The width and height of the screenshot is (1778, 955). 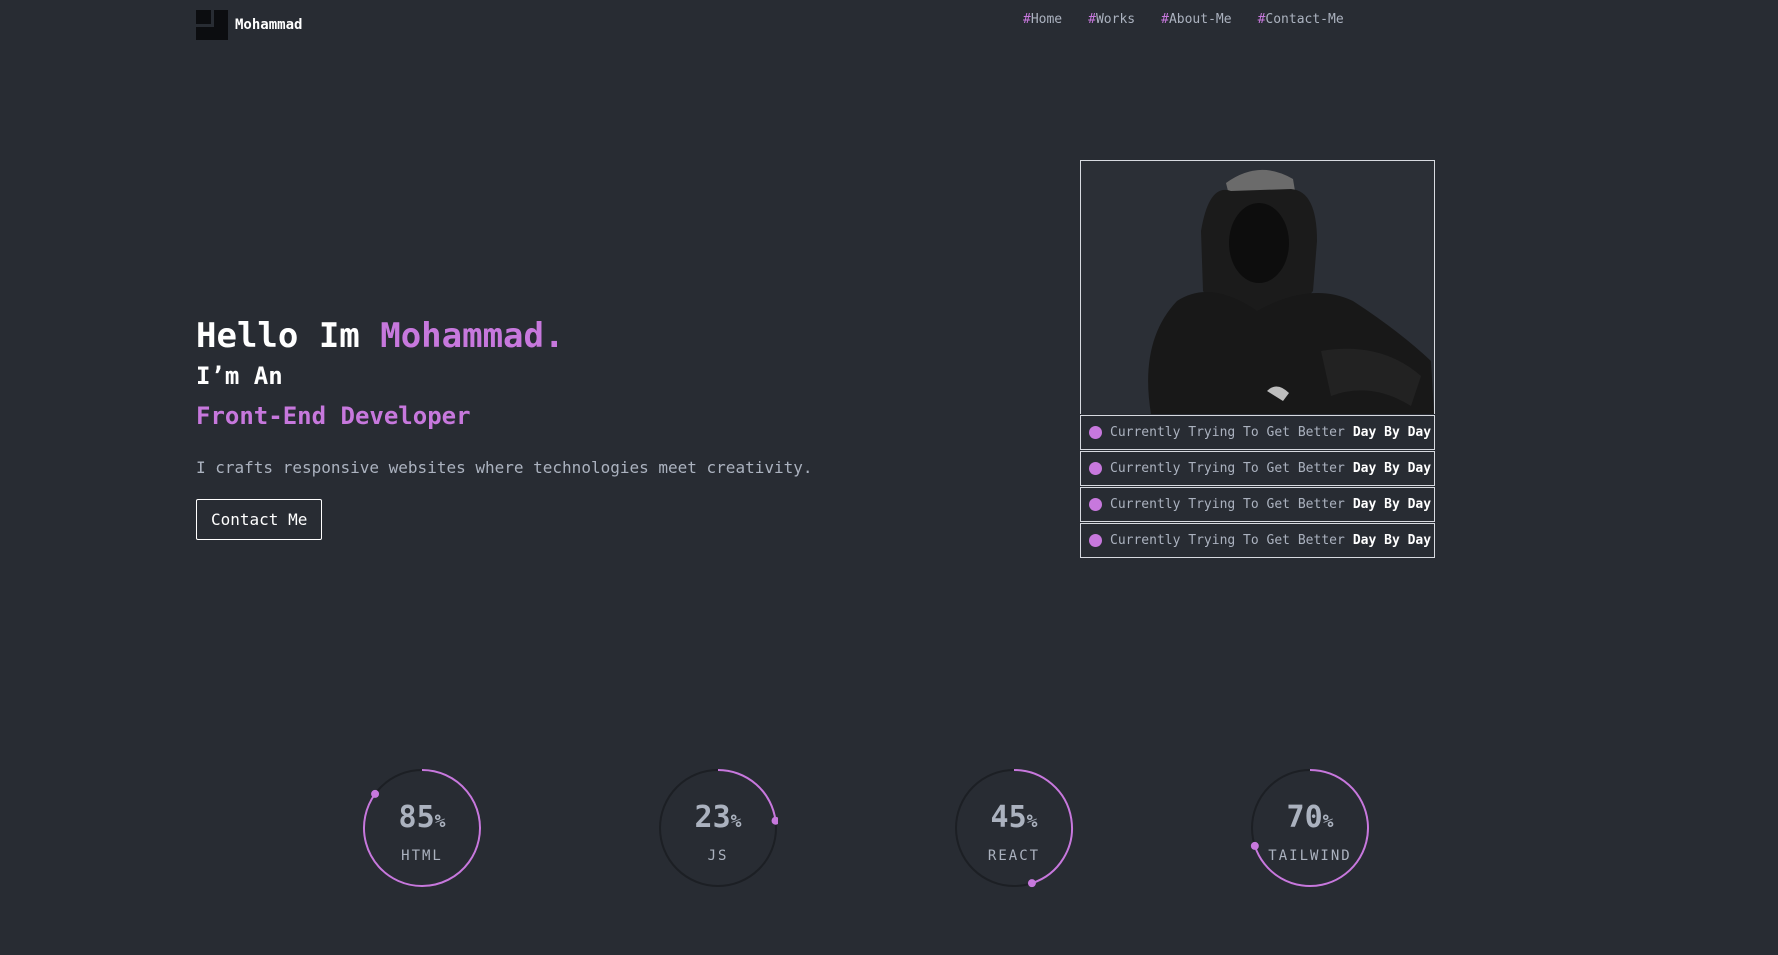 What do you see at coordinates (288, 336) in the screenshot?
I see `hero-greeting: Hello Im` at bounding box center [288, 336].